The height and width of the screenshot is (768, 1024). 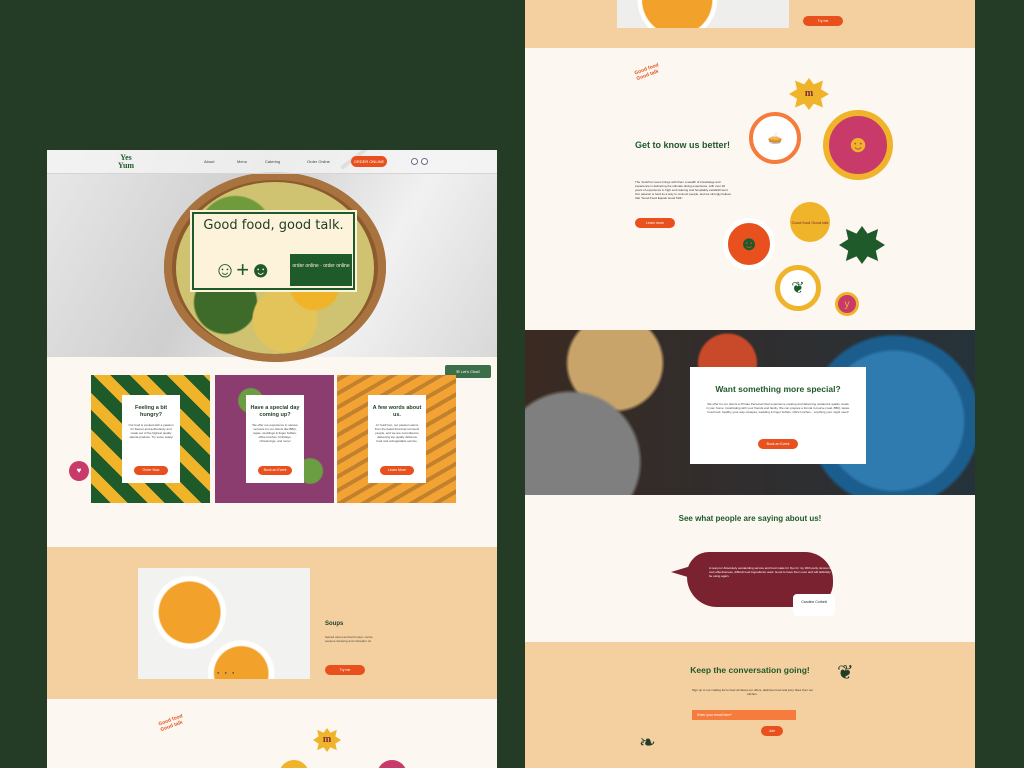 I want to click on email-input: Enter your email here*, so click(x=744, y=715).